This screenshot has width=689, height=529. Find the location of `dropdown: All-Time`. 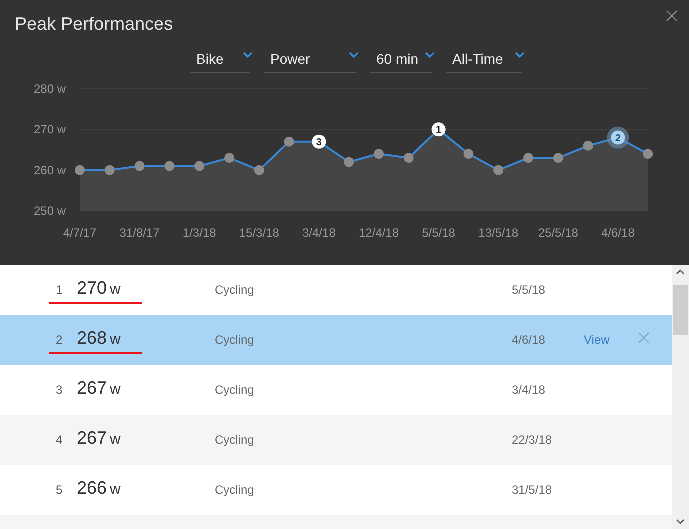

dropdown: All-Time is located at coordinates (484, 59).